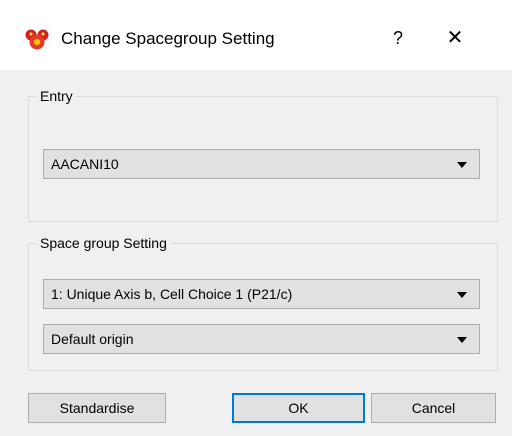  I want to click on origin-combobox: Default origin, so click(261, 339).